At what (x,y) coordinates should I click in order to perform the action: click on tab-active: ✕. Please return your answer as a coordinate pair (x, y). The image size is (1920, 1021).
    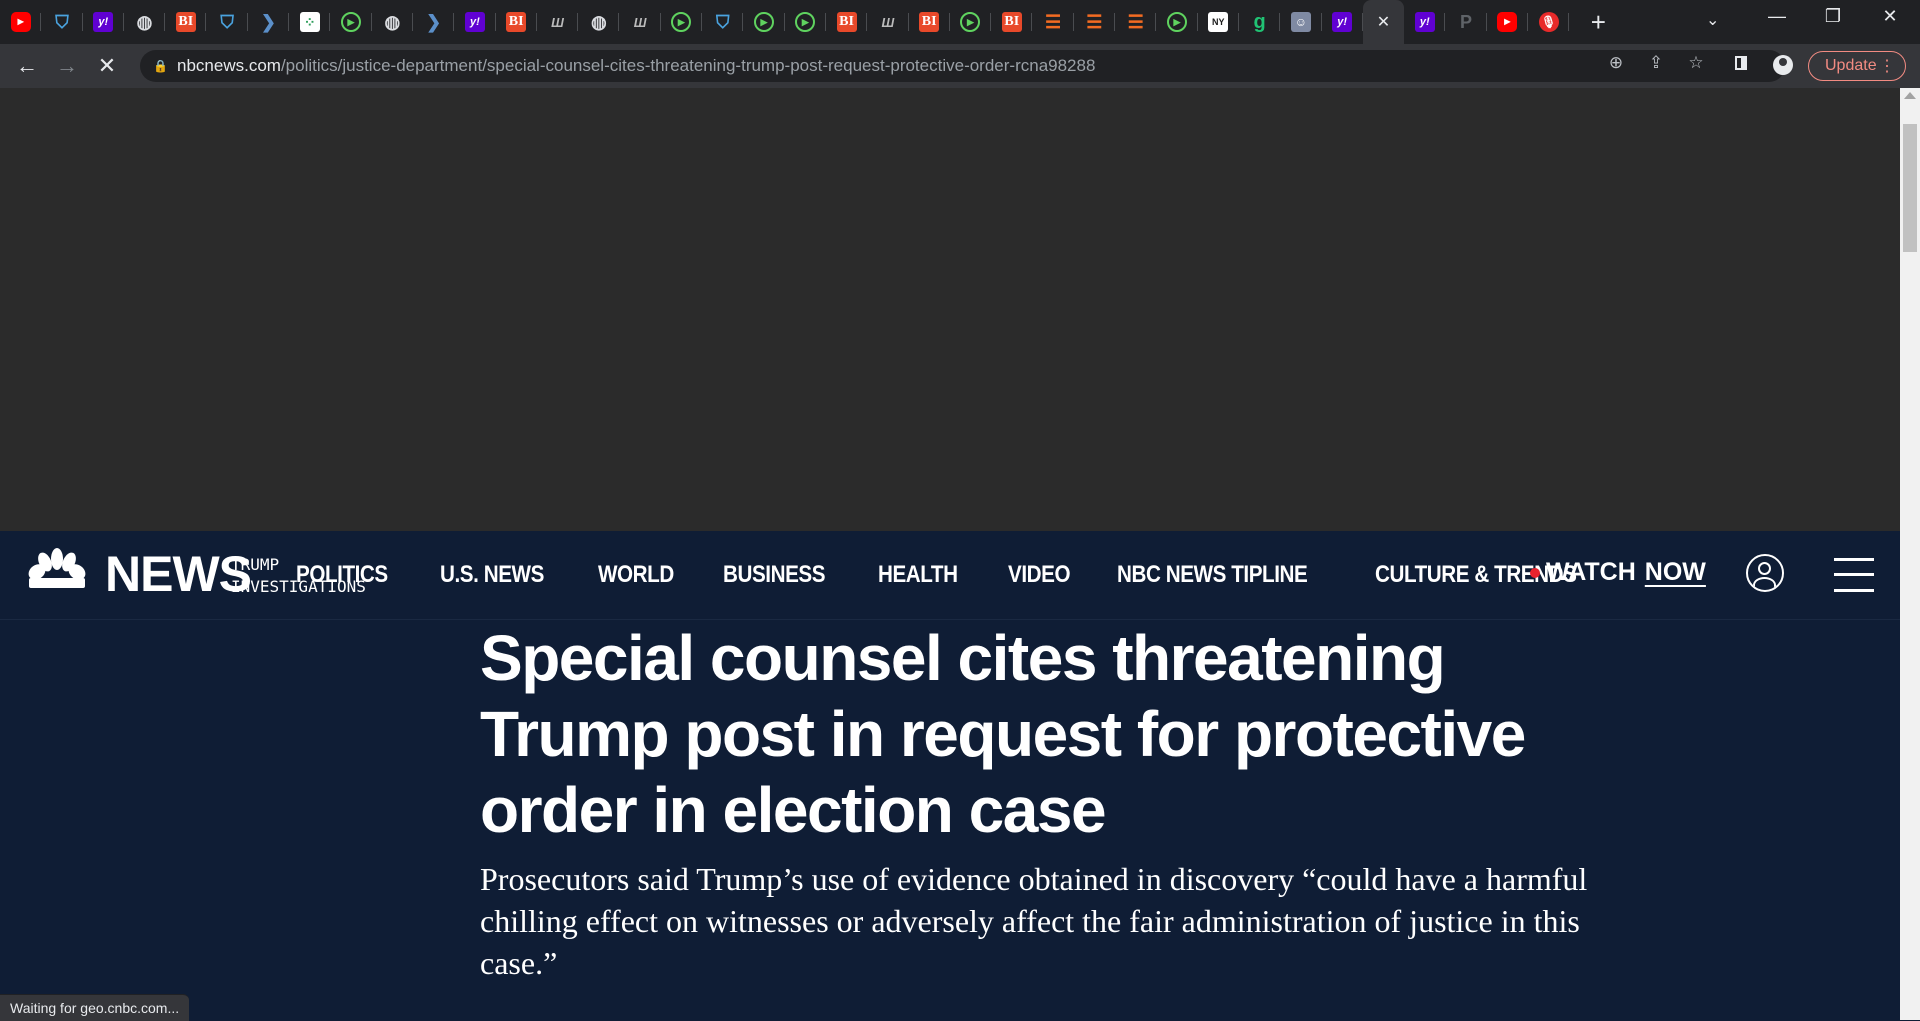
    Looking at the image, I should click on (1383, 22).